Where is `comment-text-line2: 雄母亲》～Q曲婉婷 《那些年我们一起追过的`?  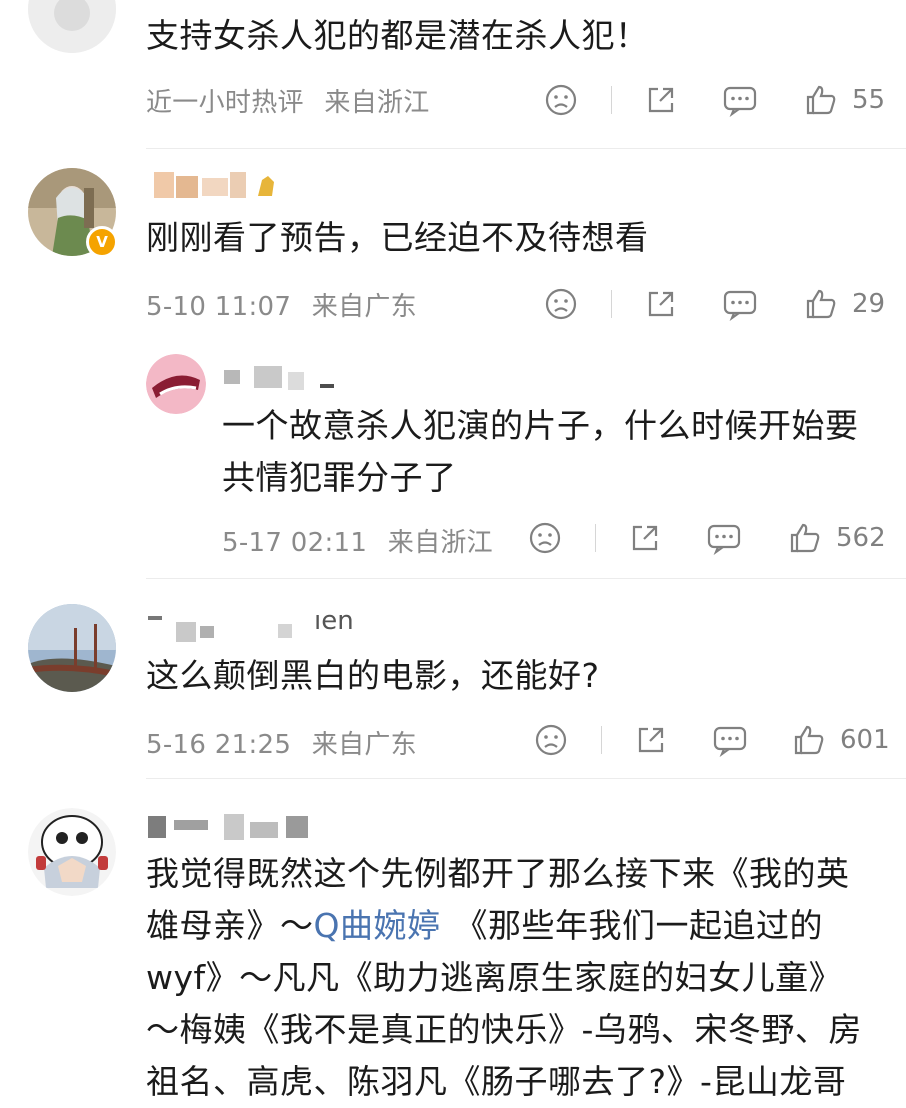
comment-text-line2: 雄母亲》～Q曲婉婷 《那些年我们一起追过的 is located at coordinates (484, 926).